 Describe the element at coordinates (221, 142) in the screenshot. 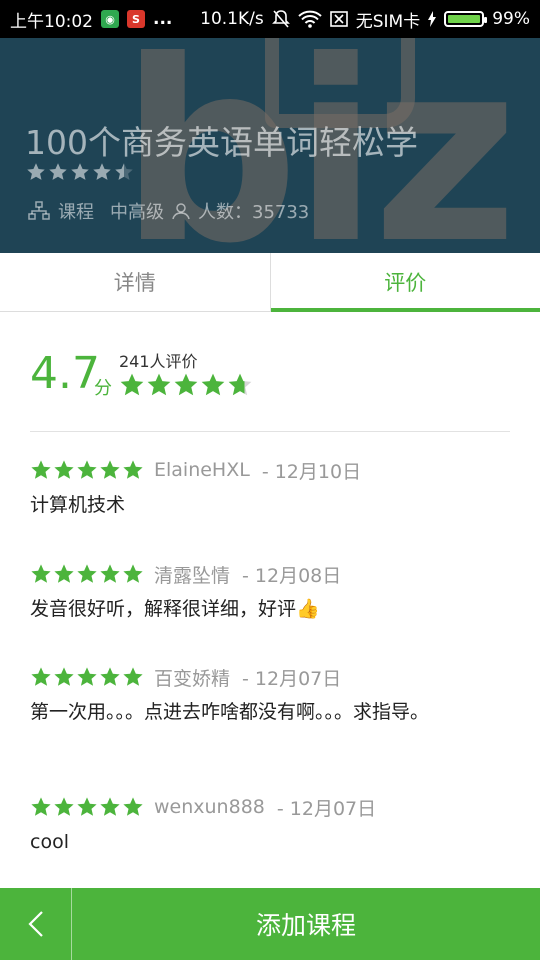

I see `course-title: 100个商务英语单词轻松学` at that location.